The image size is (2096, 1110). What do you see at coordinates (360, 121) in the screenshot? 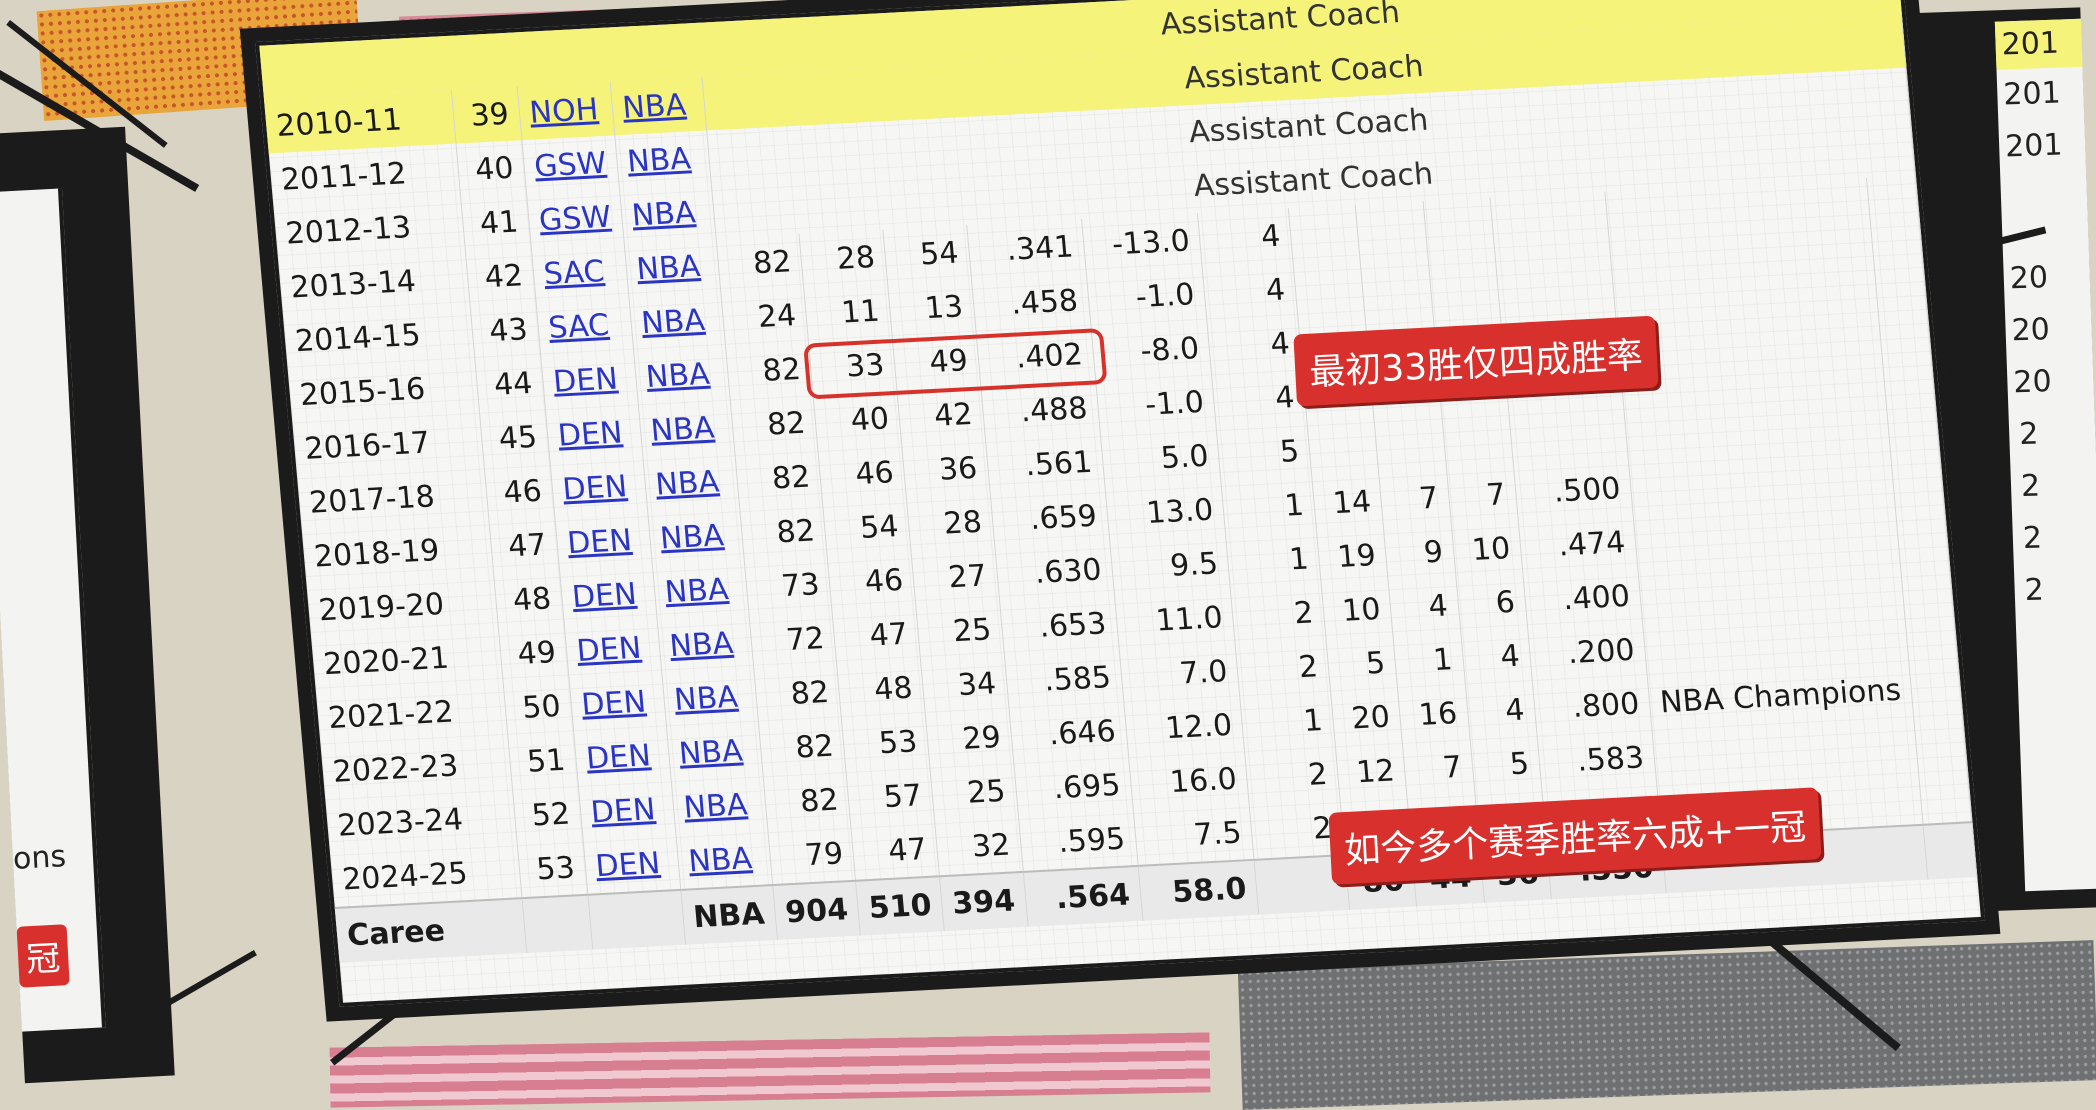
I see `season-cell: 2010-11` at bounding box center [360, 121].